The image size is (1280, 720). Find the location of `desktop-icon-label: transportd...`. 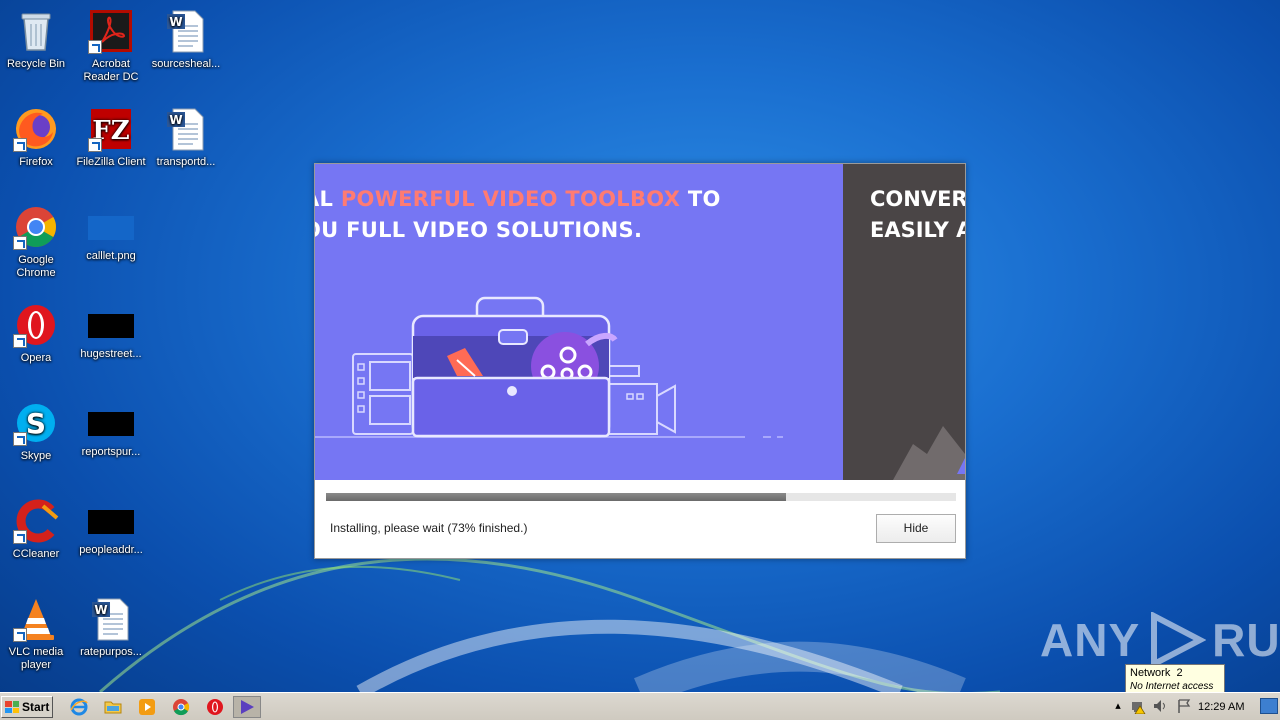

desktop-icon-label: transportd... is located at coordinates (186, 162).